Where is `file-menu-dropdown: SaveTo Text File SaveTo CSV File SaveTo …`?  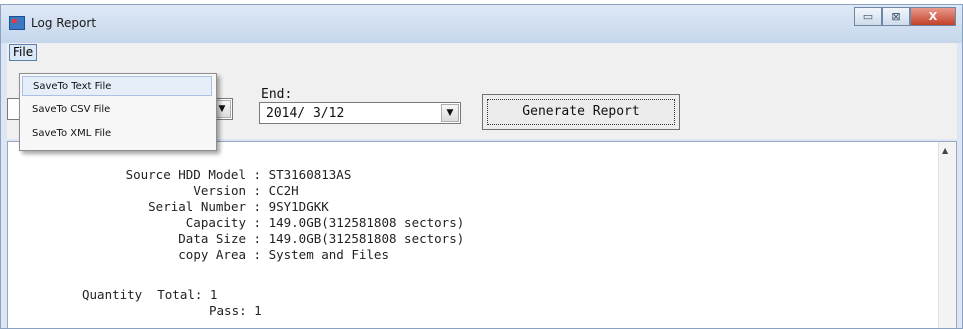
file-menu-dropdown: SaveTo Text File SaveTo CSV File SaveTo … is located at coordinates (118, 112).